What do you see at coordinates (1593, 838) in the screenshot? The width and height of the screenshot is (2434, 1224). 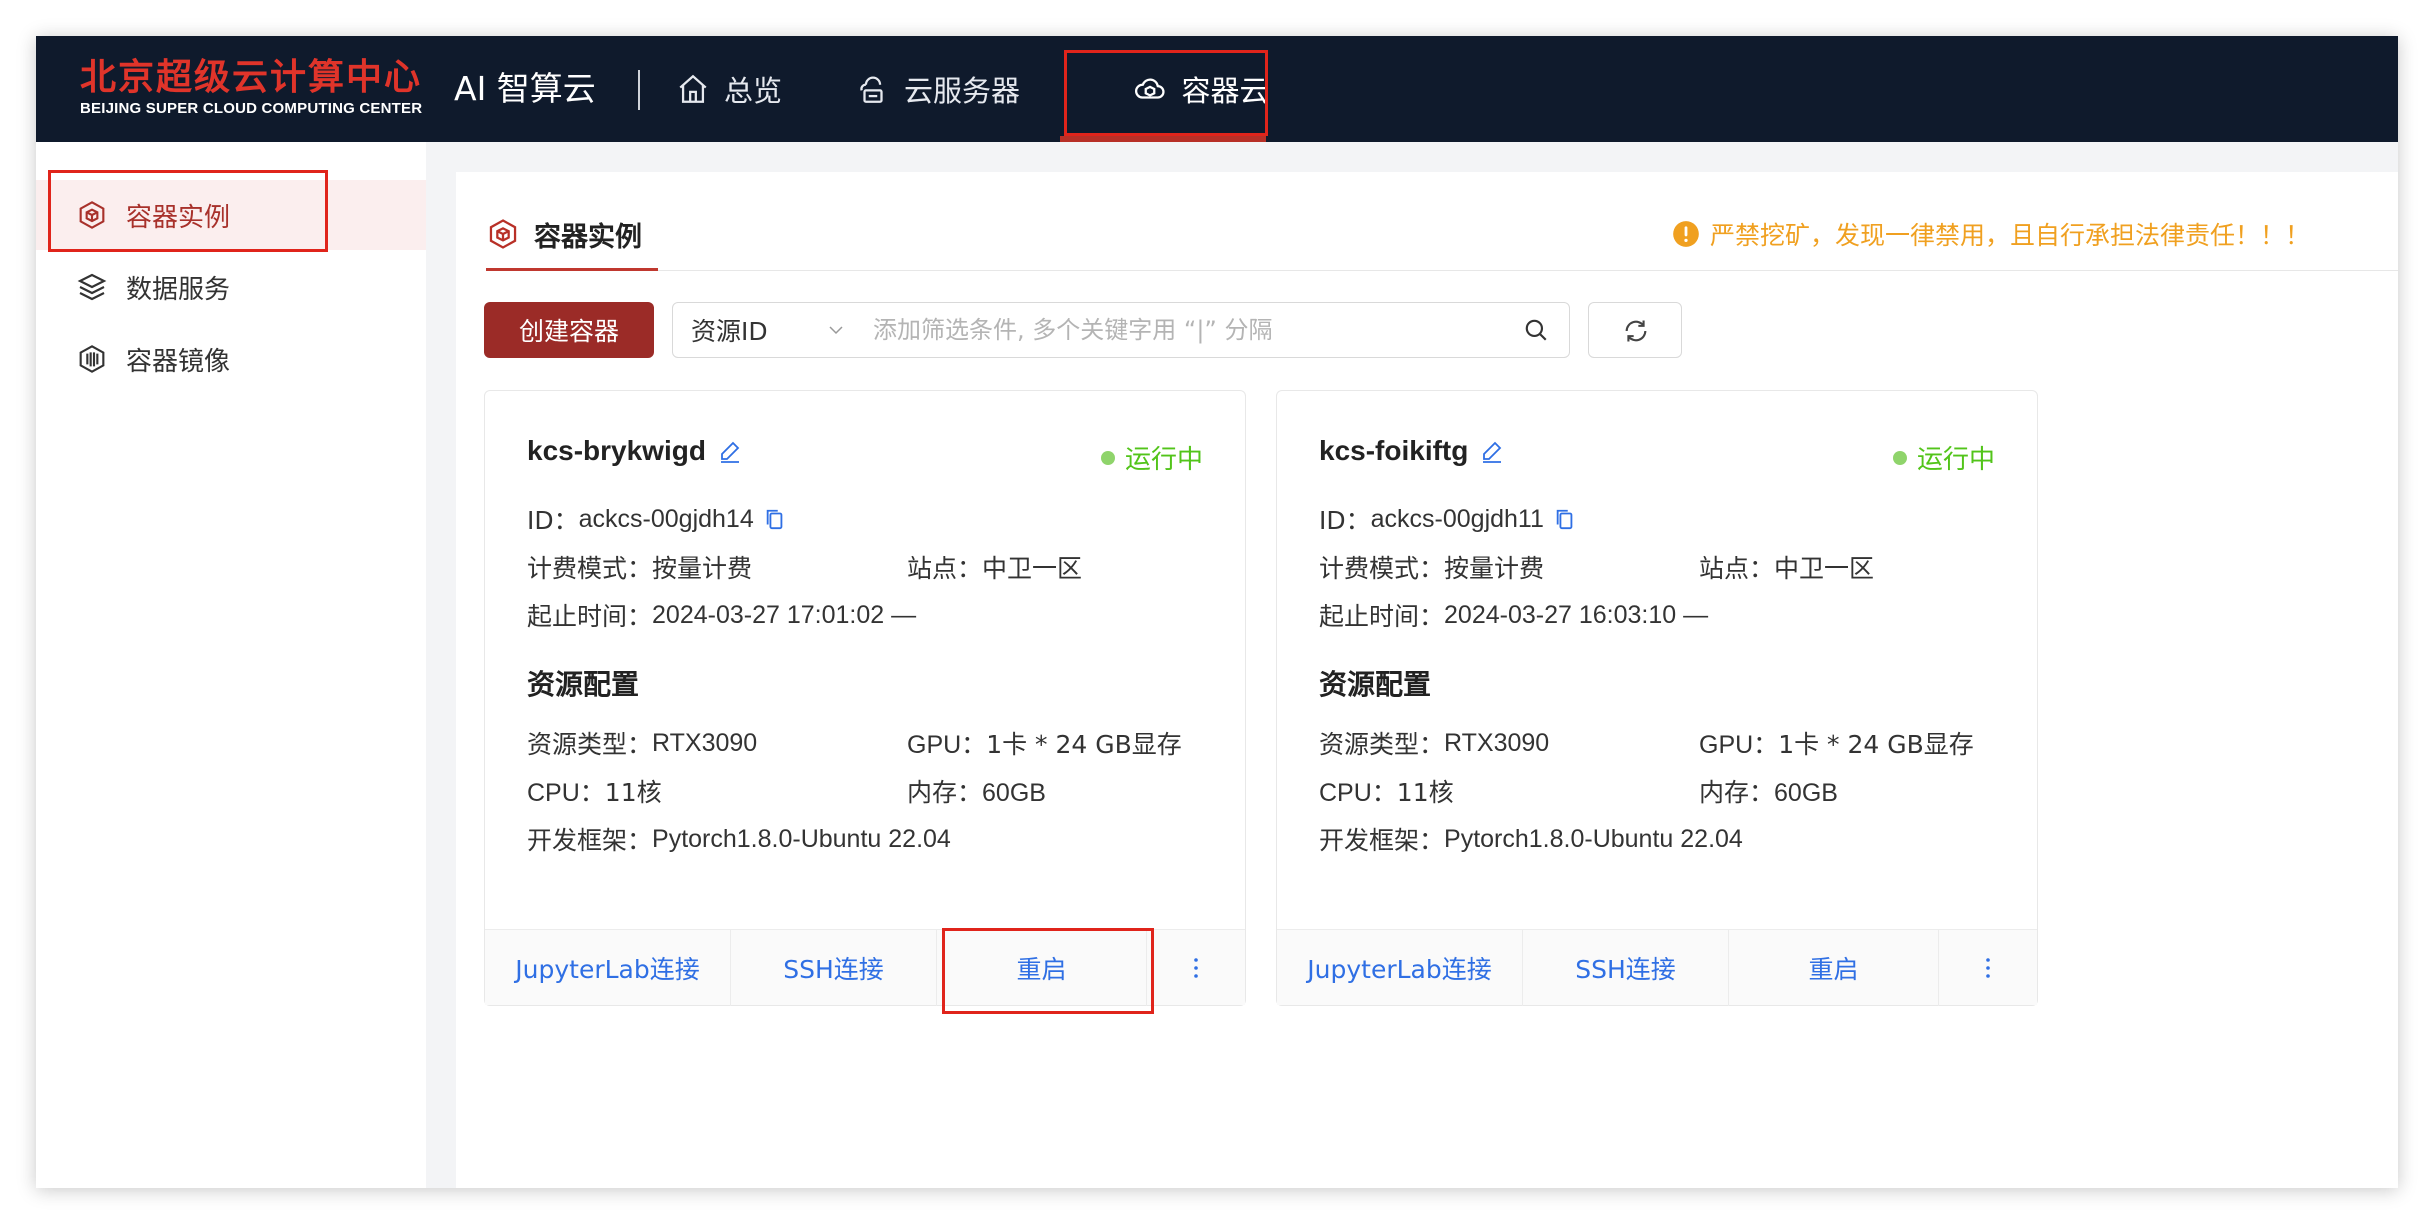 I see `framework-value: Pytorch1.8.0-Ubuntu 22.04` at bounding box center [1593, 838].